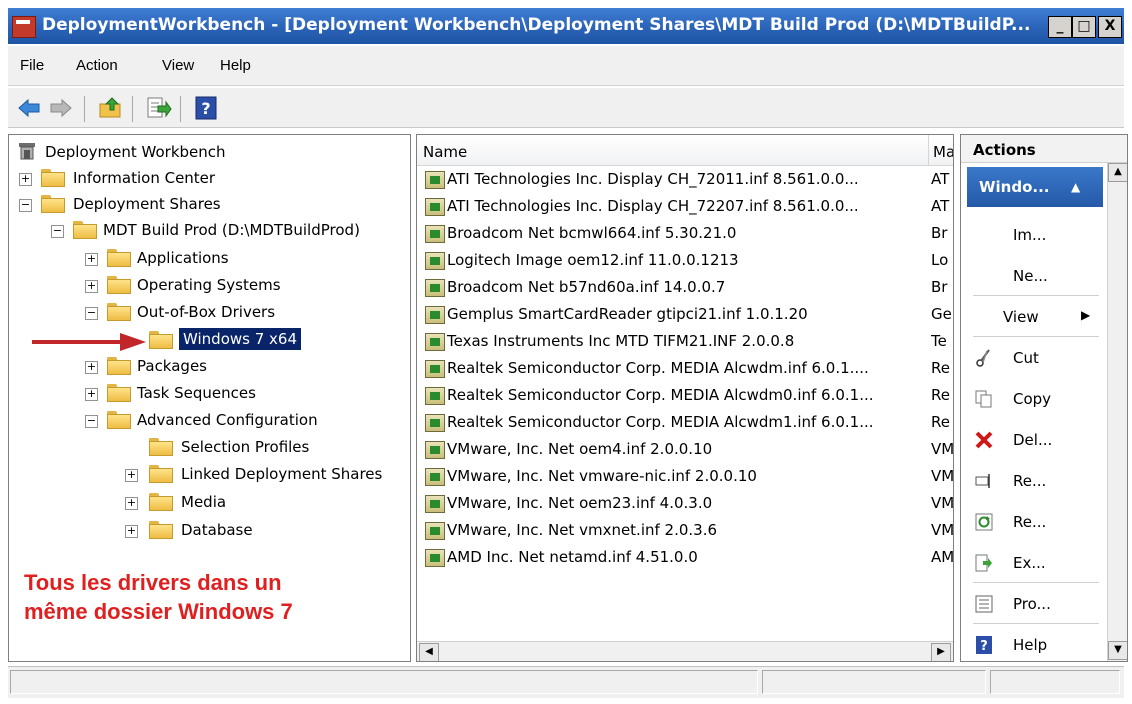 This screenshot has width=1132, height=704. What do you see at coordinates (267, 475) in the screenshot?
I see `tree-node-linked-deployment-shares: + Linked Deployment Shares` at bounding box center [267, 475].